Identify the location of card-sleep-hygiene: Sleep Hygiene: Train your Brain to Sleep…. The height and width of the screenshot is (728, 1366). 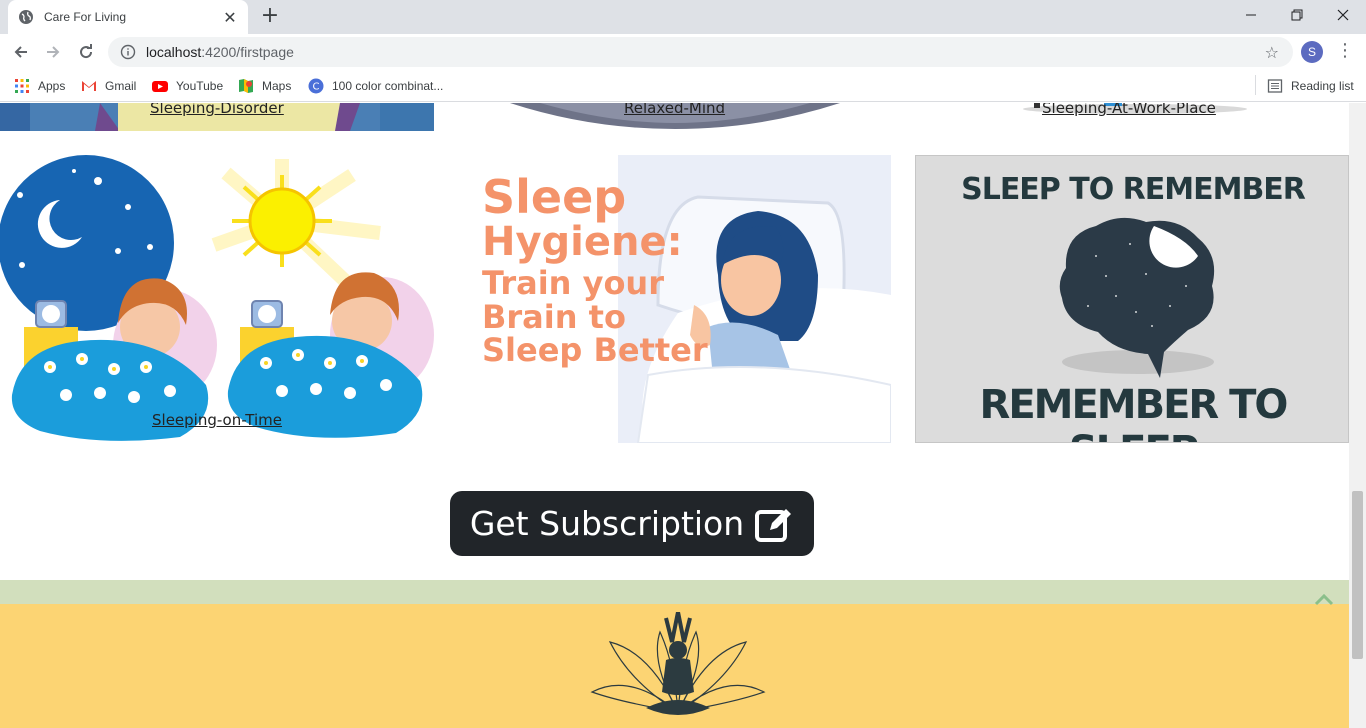
(674, 299).